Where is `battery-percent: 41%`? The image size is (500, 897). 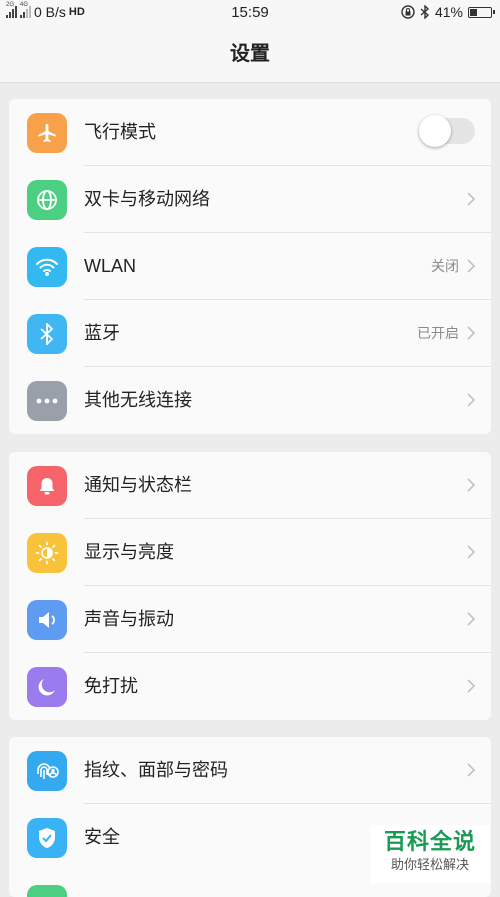
battery-percent: 41% is located at coordinates (448, 12).